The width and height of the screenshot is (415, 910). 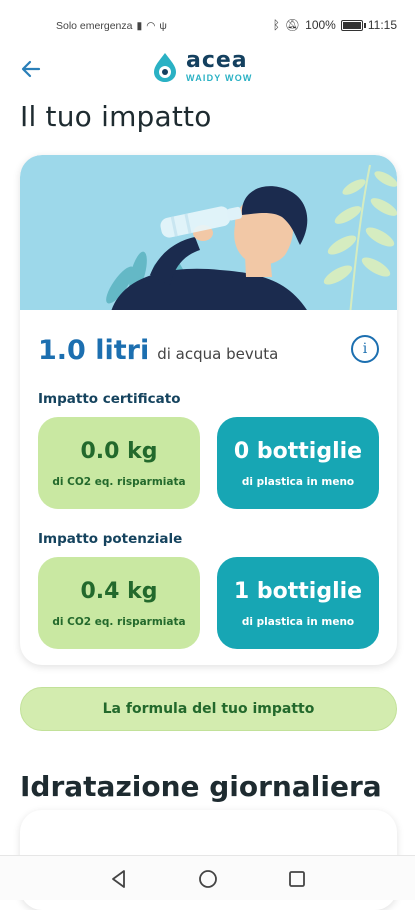 I want to click on logo-text: acea WAIDY WOW, so click(x=219, y=66).